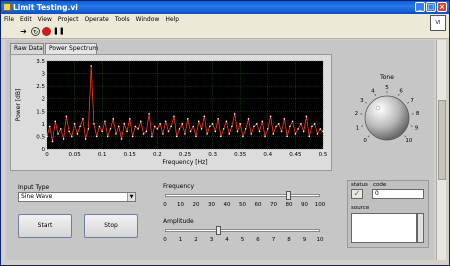 Image resolution: width=450 pixels, height=266 pixels. What do you see at coordinates (288, 195) in the screenshot?
I see `frequency-slider-thumb` at bounding box center [288, 195].